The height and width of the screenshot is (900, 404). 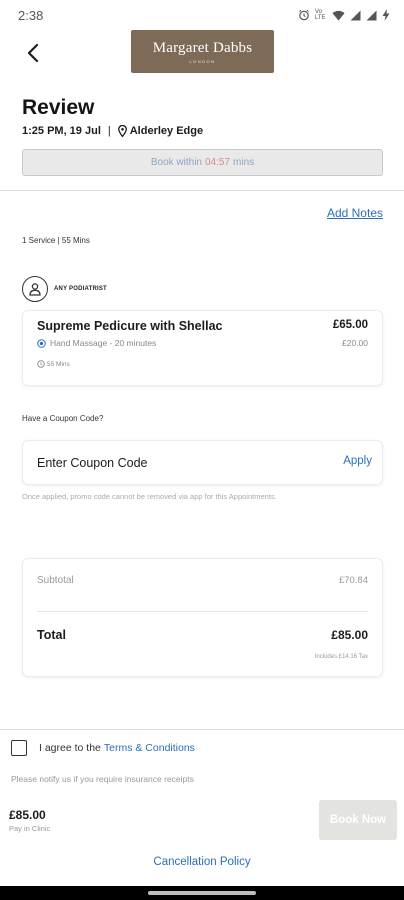 I want to click on timer-countdown: 04:57, so click(x=217, y=162).